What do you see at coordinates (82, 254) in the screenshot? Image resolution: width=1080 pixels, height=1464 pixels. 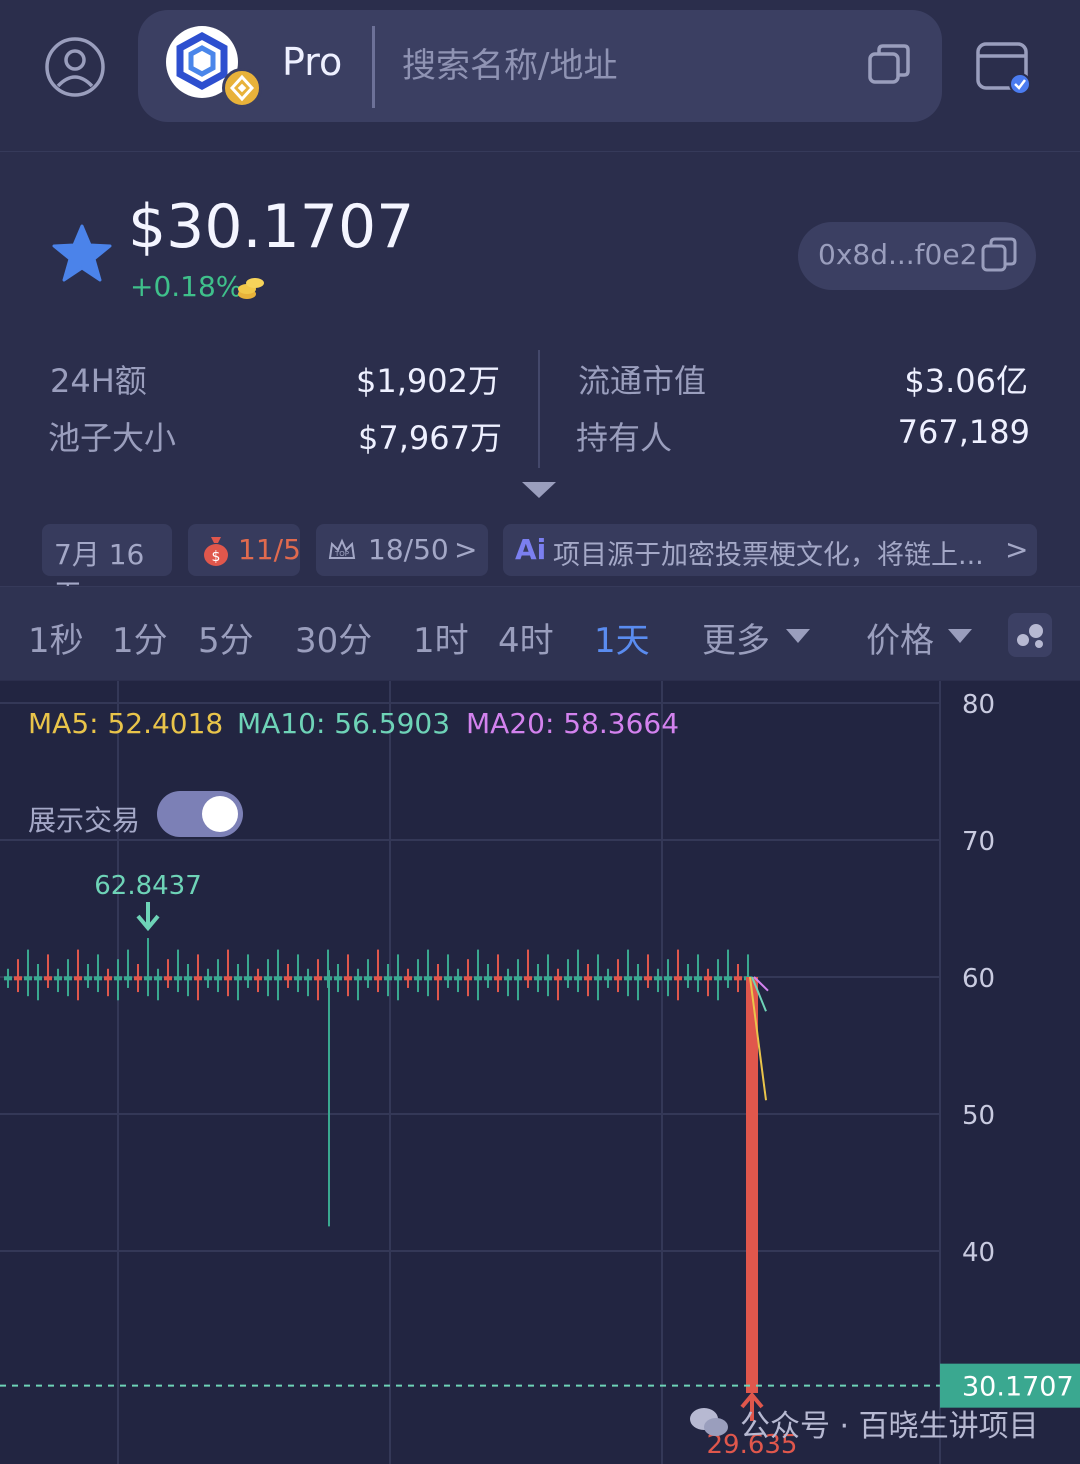 I see `favorite-star-icon` at bounding box center [82, 254].